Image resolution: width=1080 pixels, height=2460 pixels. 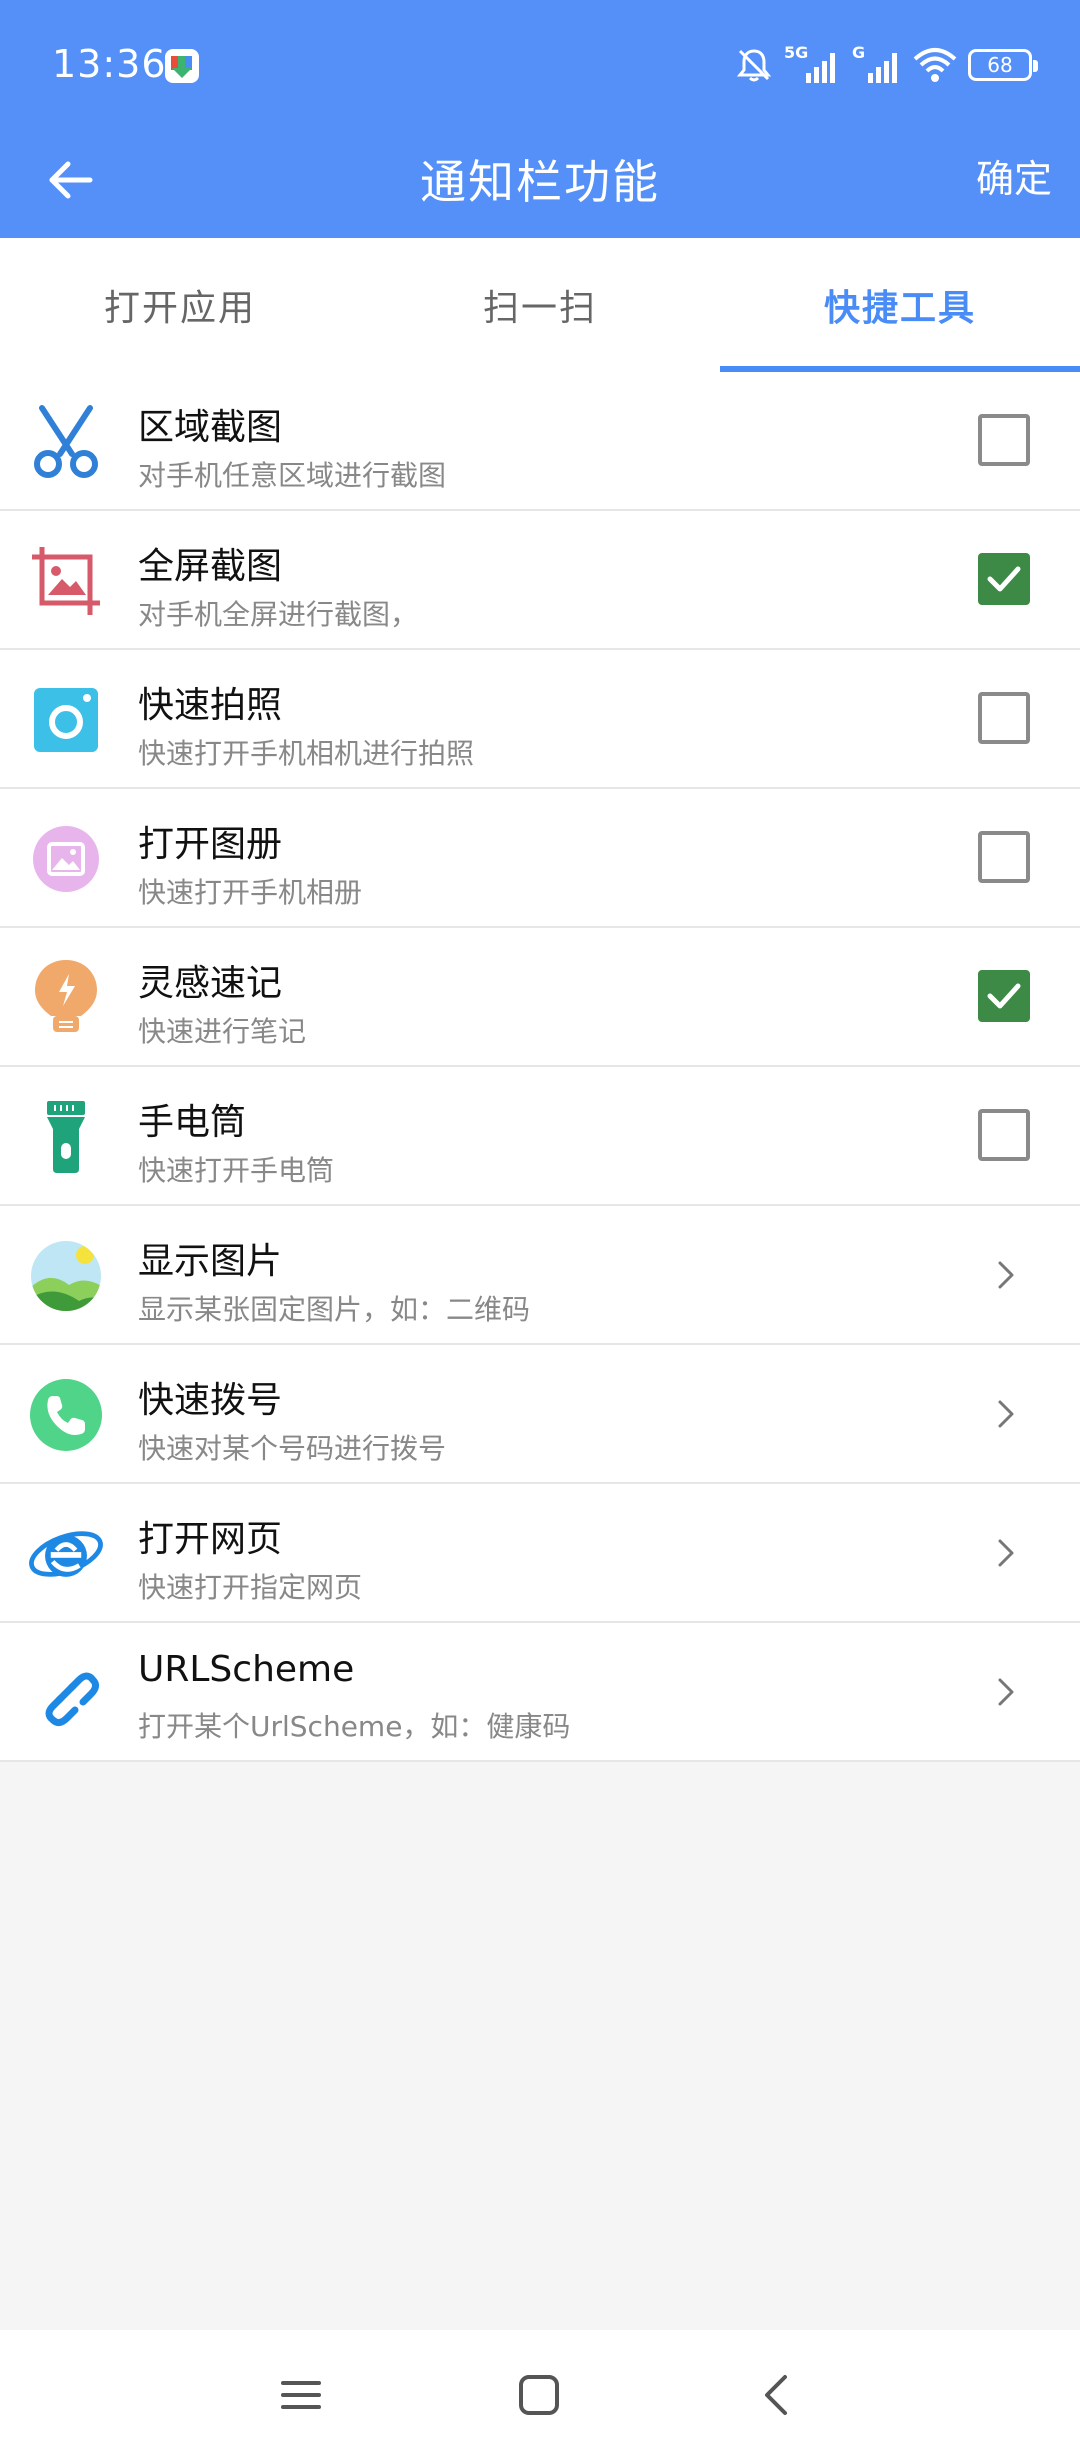 I want to click on item-description: 快速打开手电筒, so click(x=236, y=1170).